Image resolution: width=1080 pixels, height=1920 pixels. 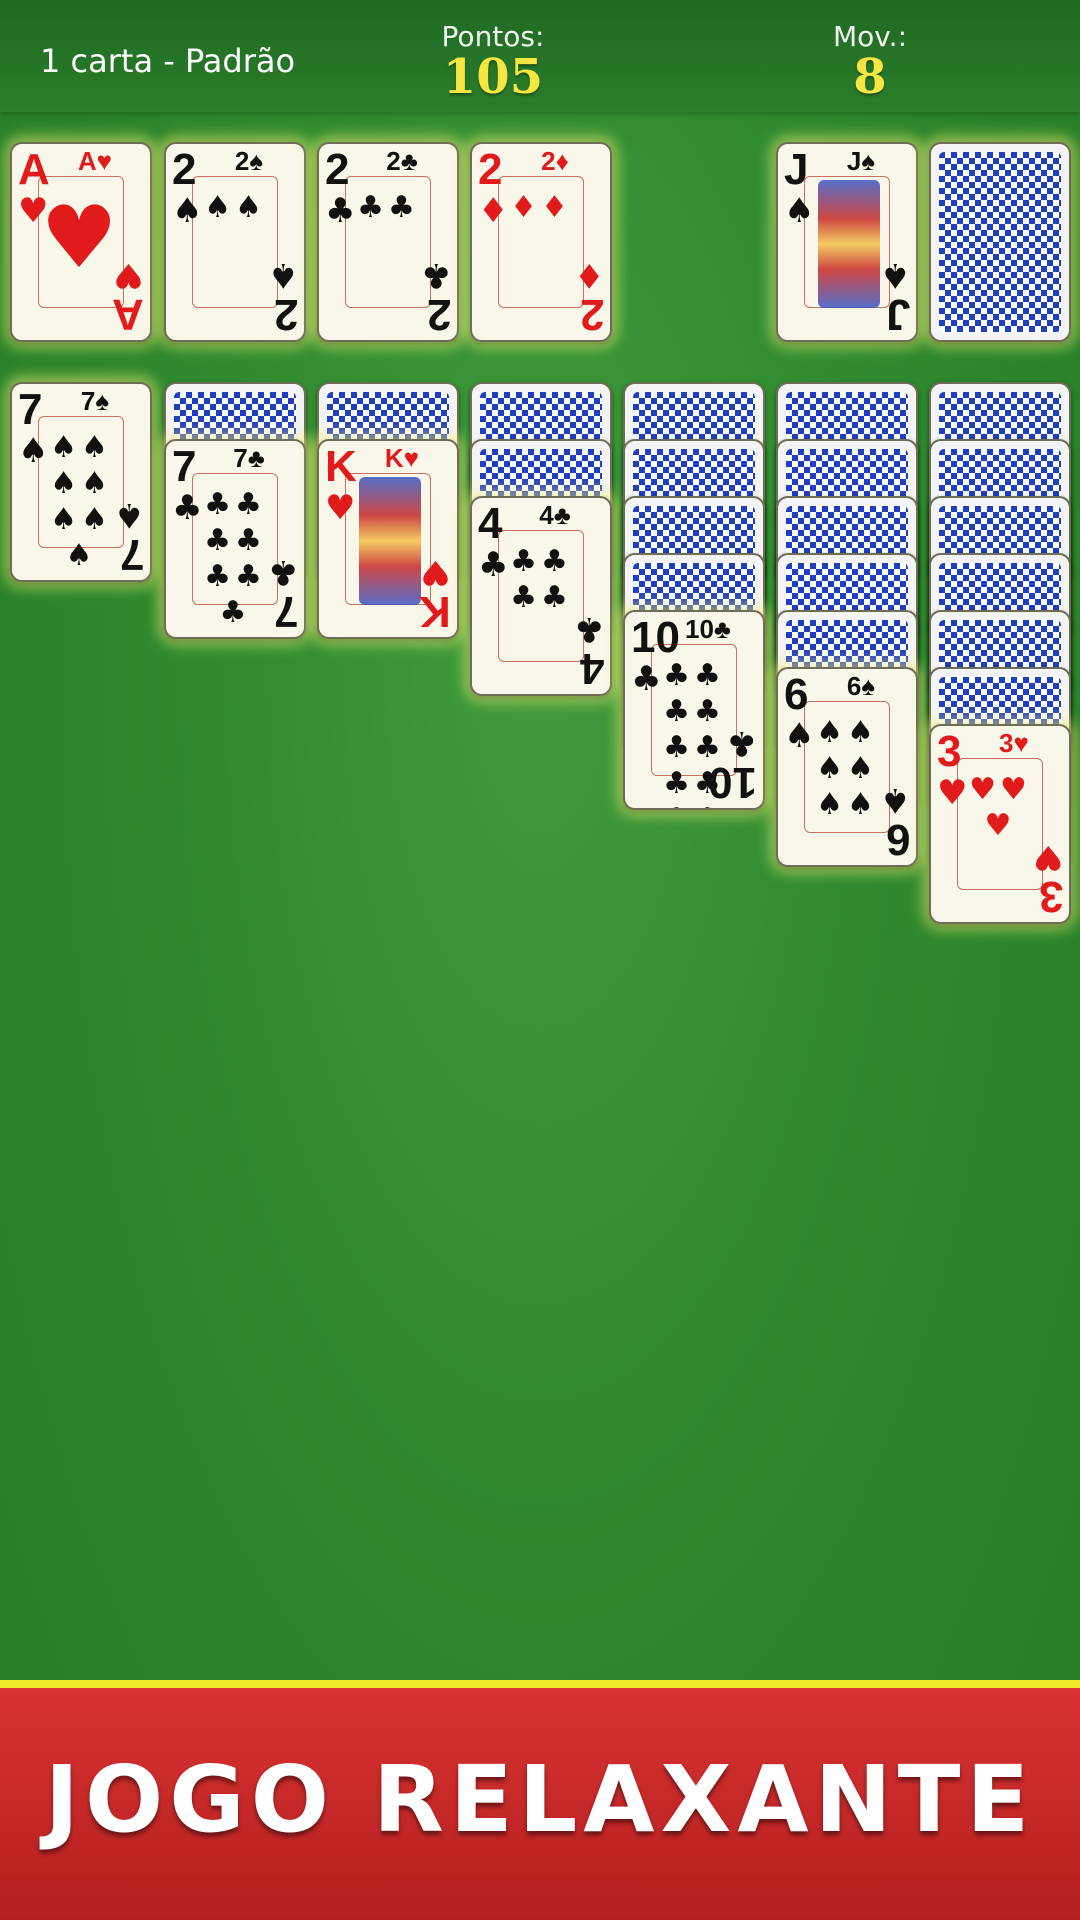 I want to click on card-rank-inverted: 6, so click(x=897, y=839).